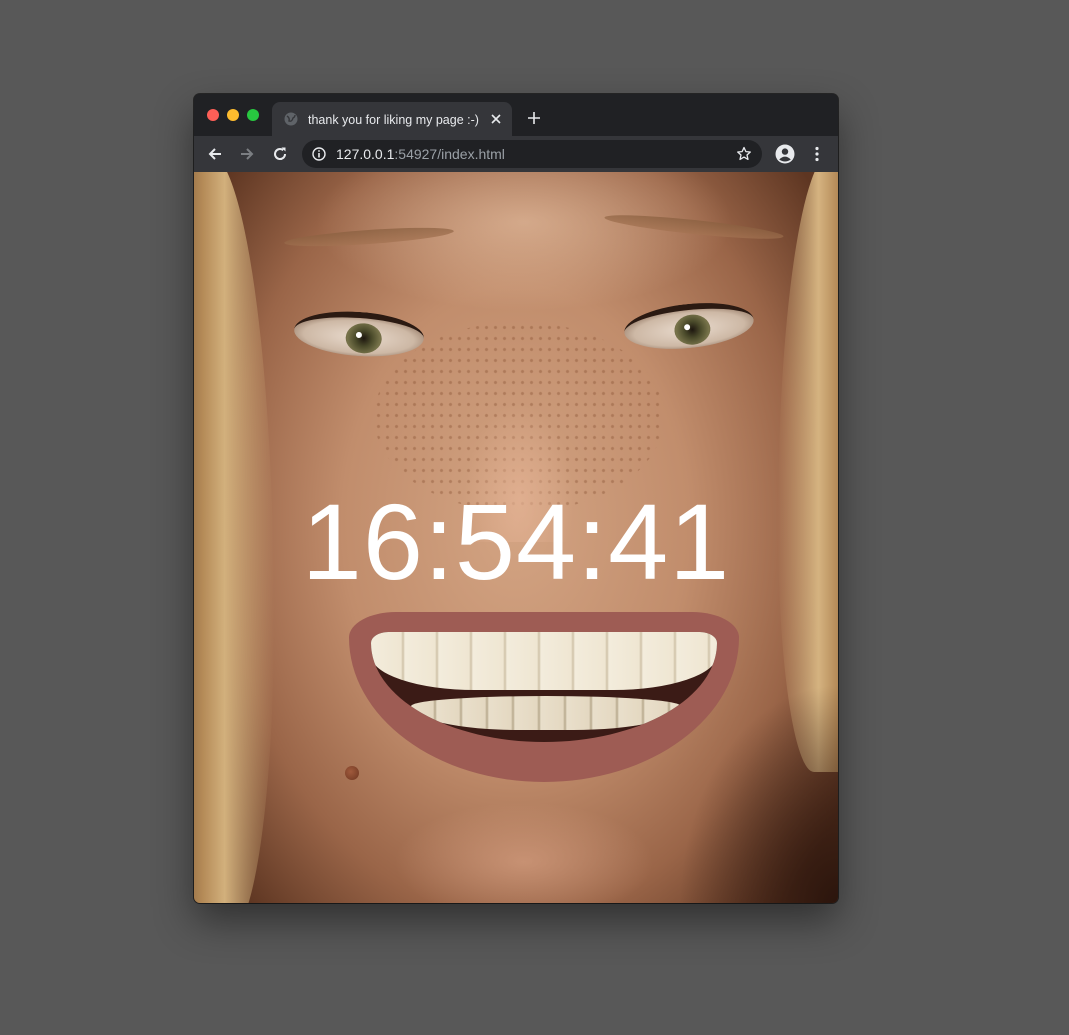 The image size is (1069, 1035). What do you see at coordinates (785, 154) in the screenshot?
I see `account-icon` at bounding box center [785, 154].